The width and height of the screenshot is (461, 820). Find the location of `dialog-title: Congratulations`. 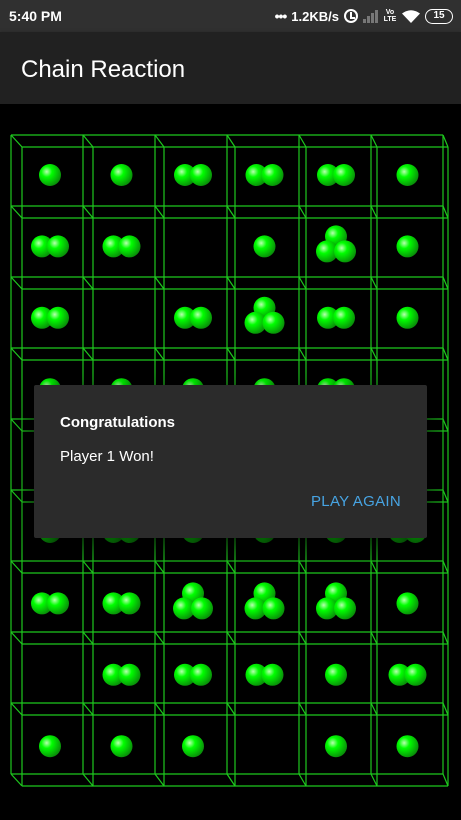

dialog-title: Congratulations is located at coordinates (117, 422).